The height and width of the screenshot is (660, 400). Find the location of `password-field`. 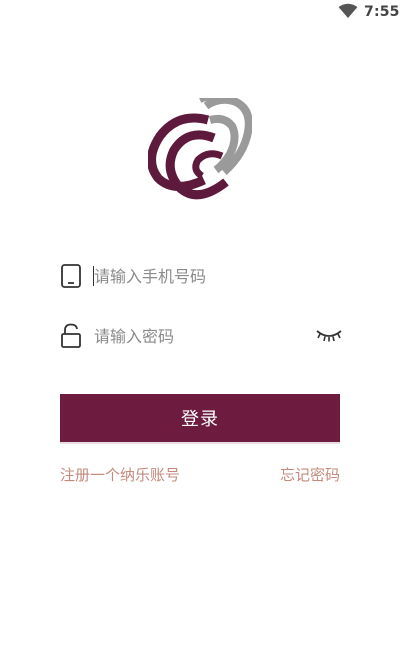

password-field is located at coordinates (201, 336).